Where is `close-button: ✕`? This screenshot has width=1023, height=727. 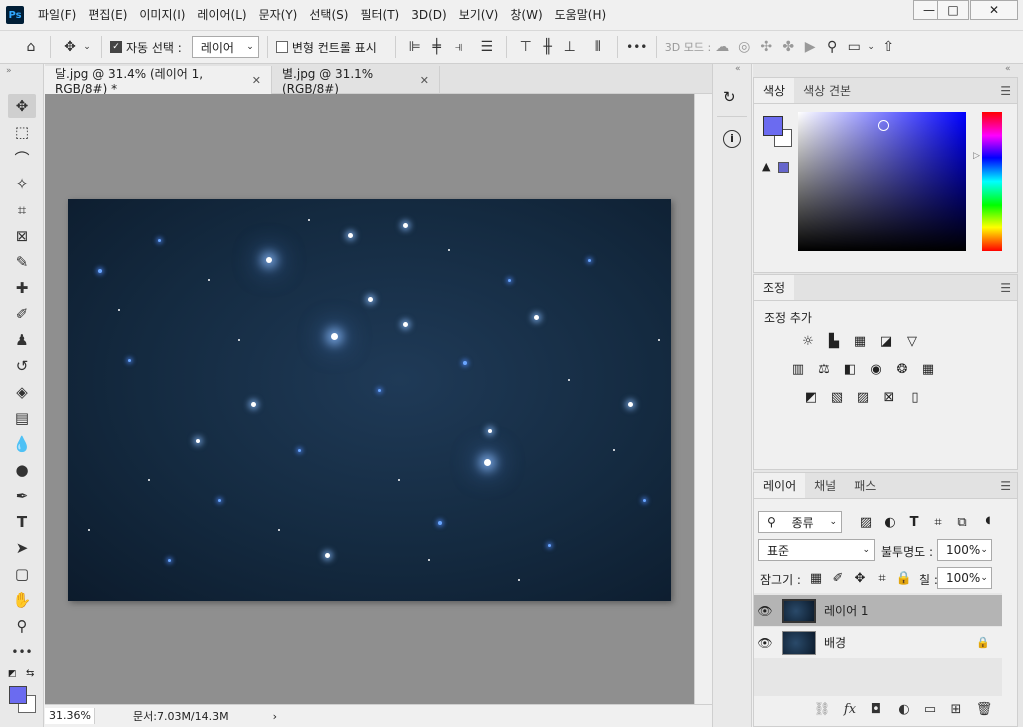
close-button: ✕ is located at coordinates (994, 10).